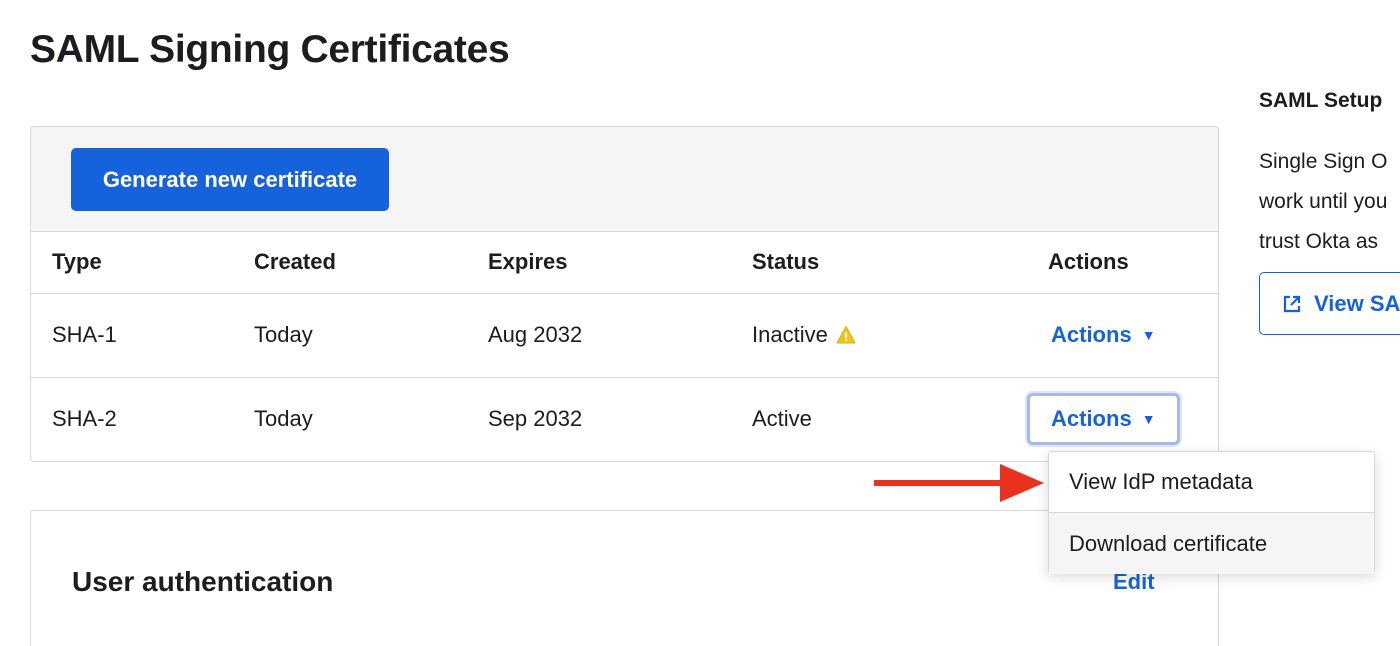 The image size is (1400, 646). Describe the element at coordinates (84, 419) in the screenshot. I see `cell-type: SHA-2` at that location.